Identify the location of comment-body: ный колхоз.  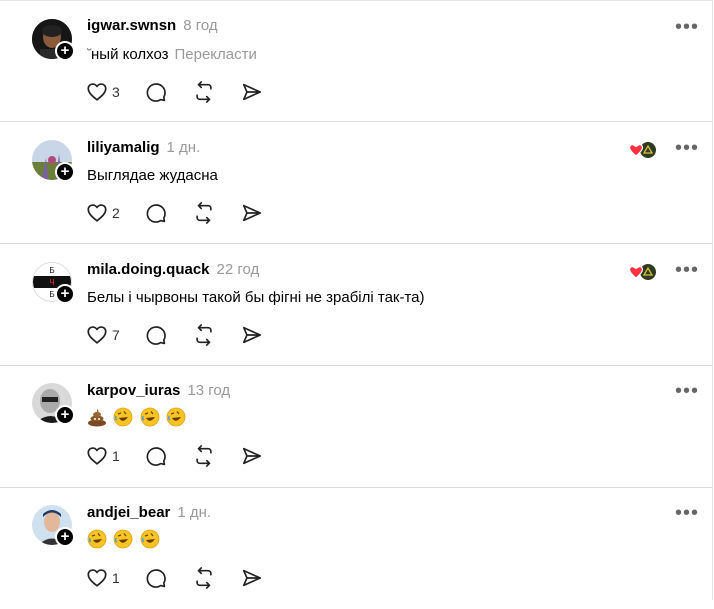
(130, 54).